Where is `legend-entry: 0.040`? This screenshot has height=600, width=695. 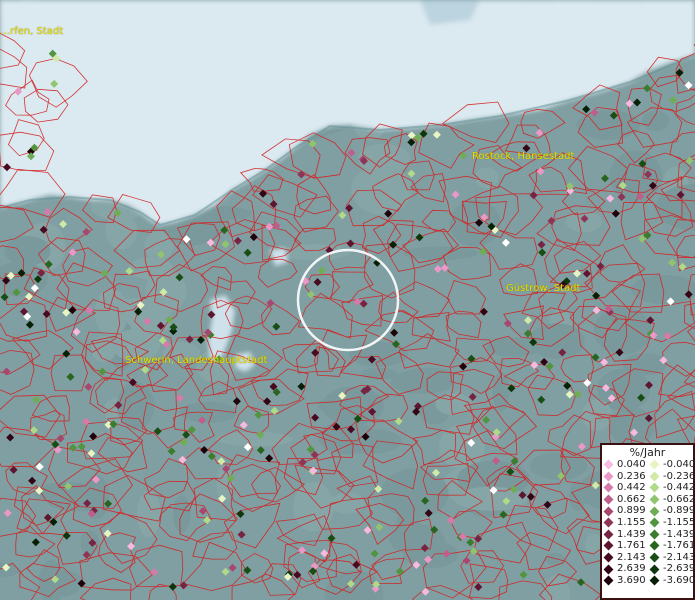
legend-entry: 0.040 is located at coordinates (624, 465).